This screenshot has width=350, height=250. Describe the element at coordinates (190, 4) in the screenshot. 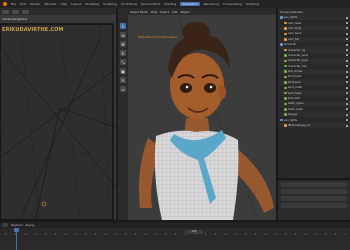

I see `workspace-animation: Animation` at that location.